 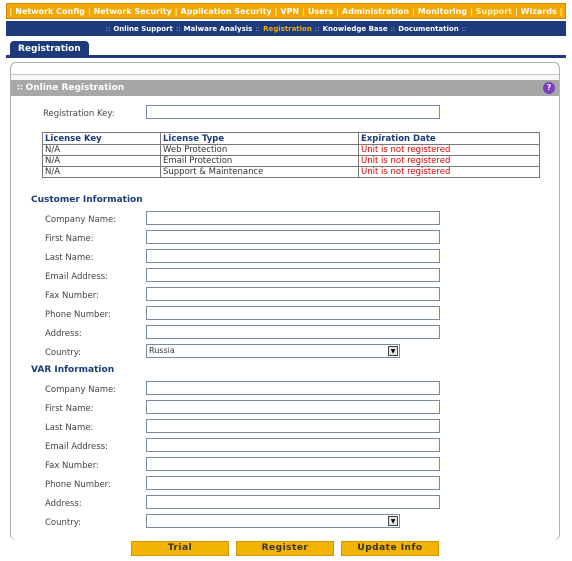 What do you see at coordinates (289, 11) in the screenshot?
I see `nav-vpn: VPN` at bounding box center [289, 11].